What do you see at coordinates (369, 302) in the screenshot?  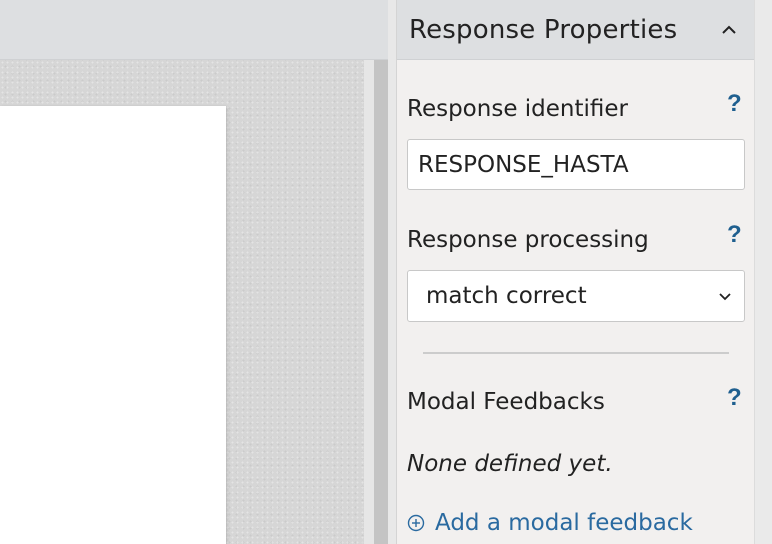 I see `canvas-gutter` at bounding box center [369, 302].